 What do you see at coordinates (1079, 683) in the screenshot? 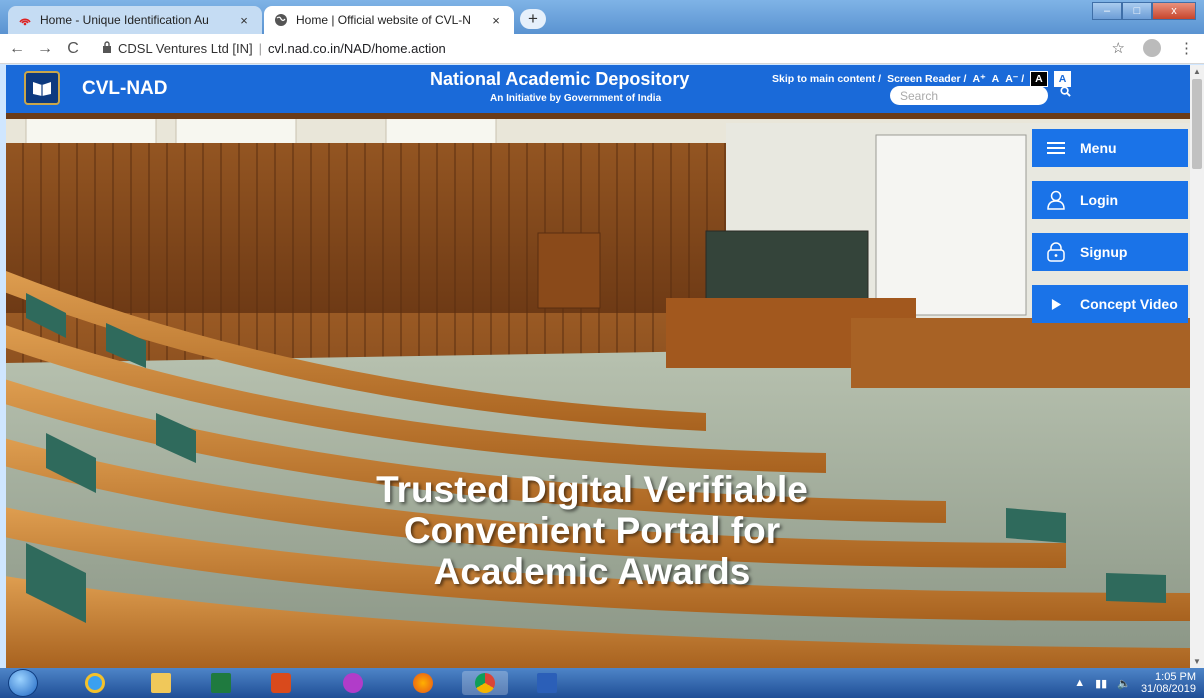
I see `tray-expand-icon: ▲` at bounding box center [1079, 683].